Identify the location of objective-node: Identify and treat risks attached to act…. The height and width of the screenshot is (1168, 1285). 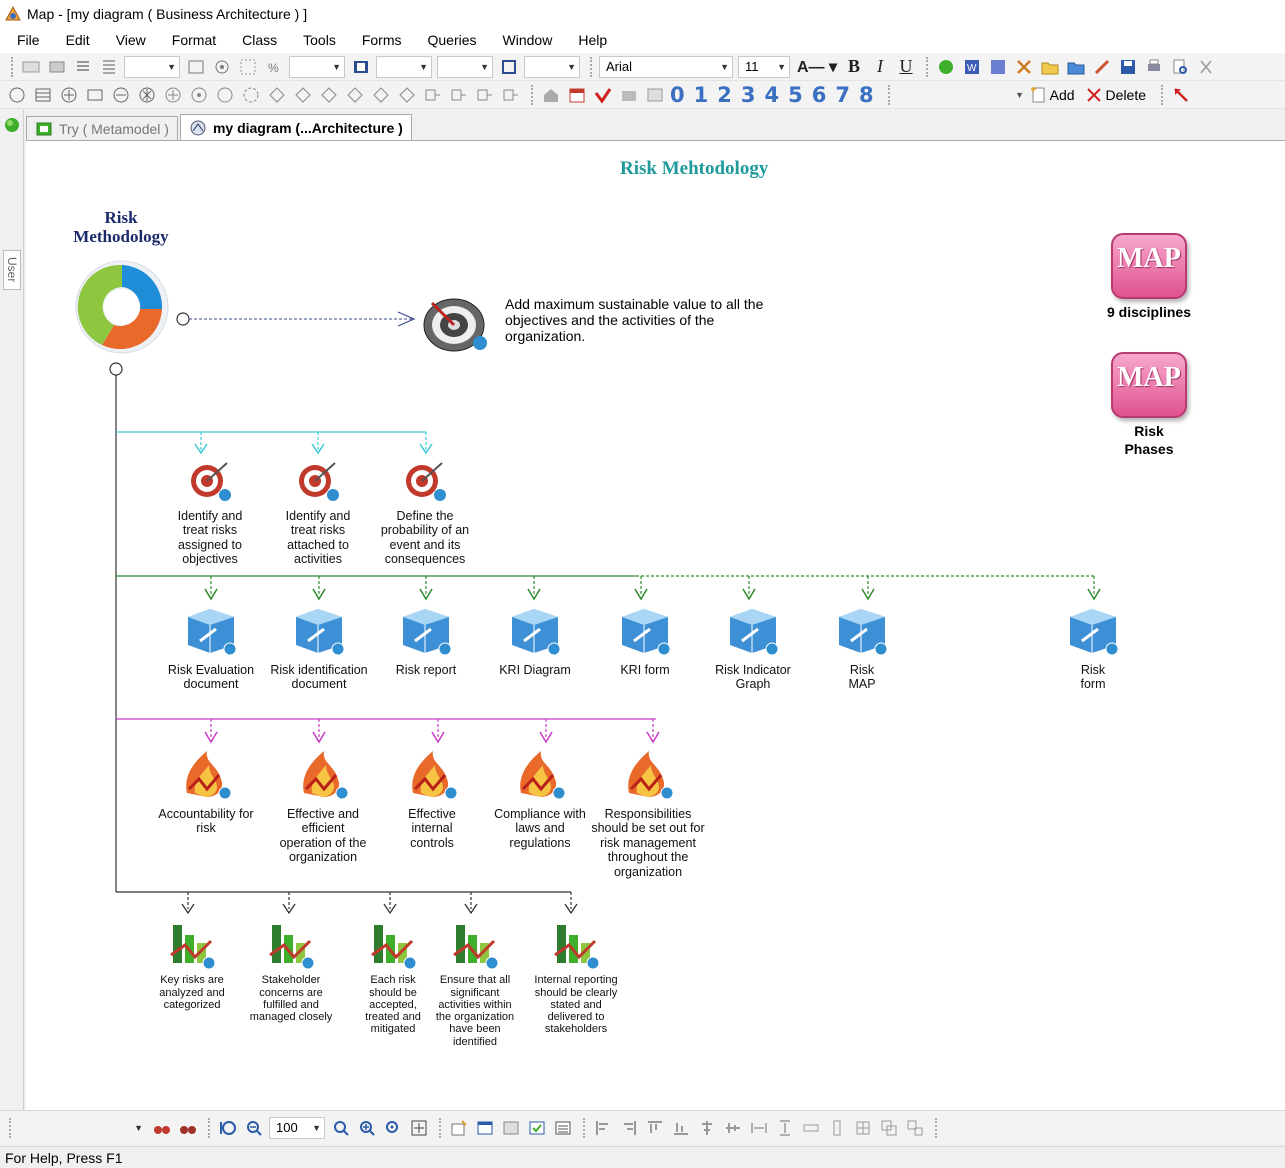
(318, 512).